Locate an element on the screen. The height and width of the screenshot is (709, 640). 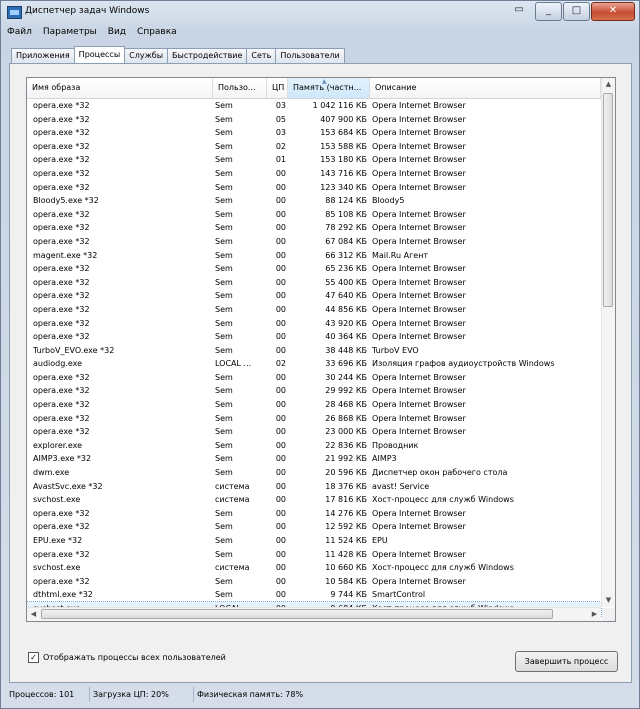
dual-monitor-icon: ▭ is located at coordinates (519, 11).